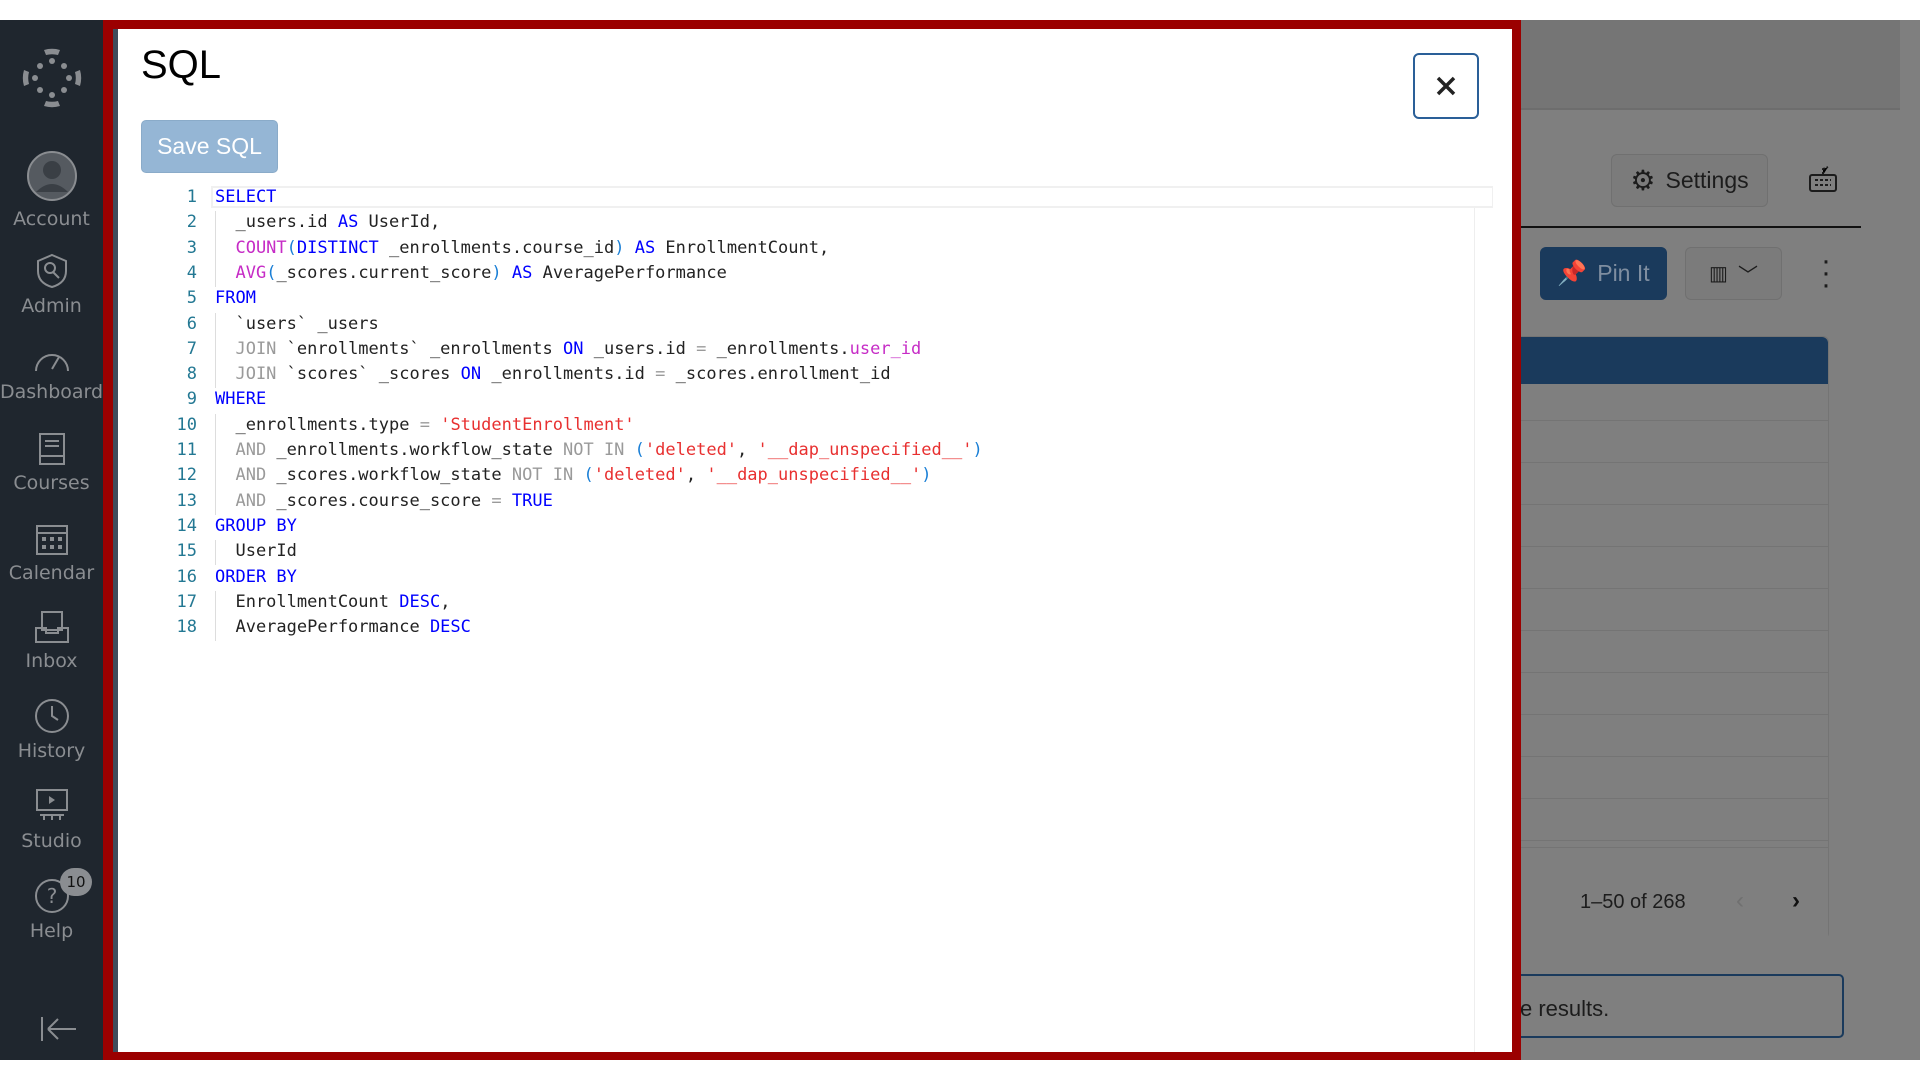 The height and width of the screenshot is (1080, 1920). I want to click on code-token: FROM, so click(235, 298).